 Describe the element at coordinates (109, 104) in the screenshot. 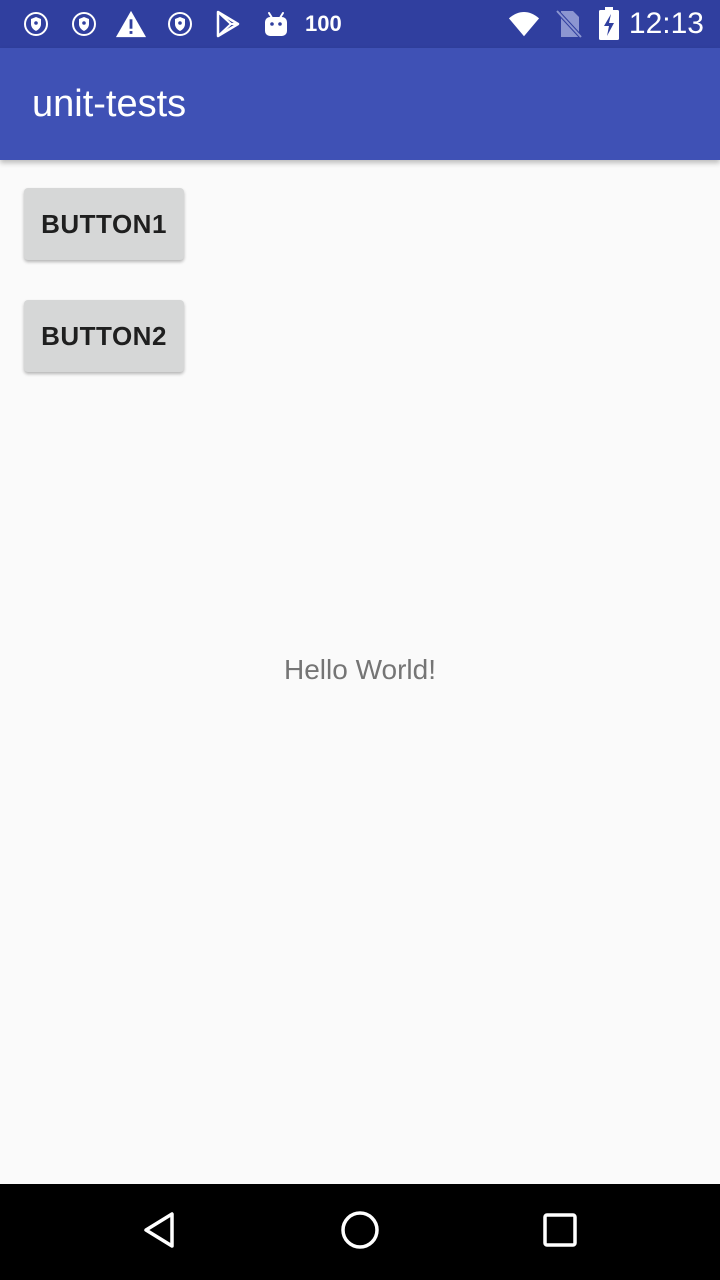

I see `app-title: unit-tests` at that location.